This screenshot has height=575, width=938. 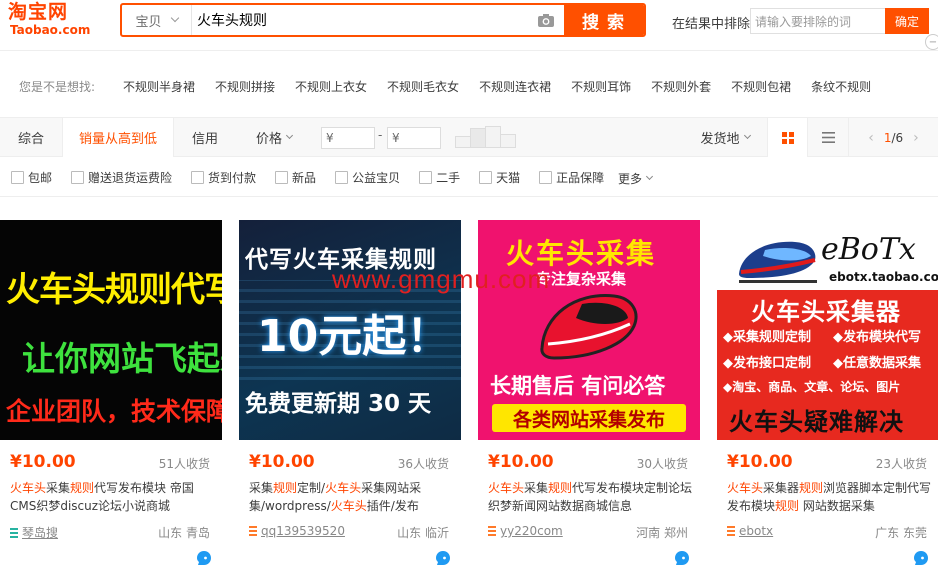 I want to click on prev-page-icon: ‹, so click(x=871, y=138).